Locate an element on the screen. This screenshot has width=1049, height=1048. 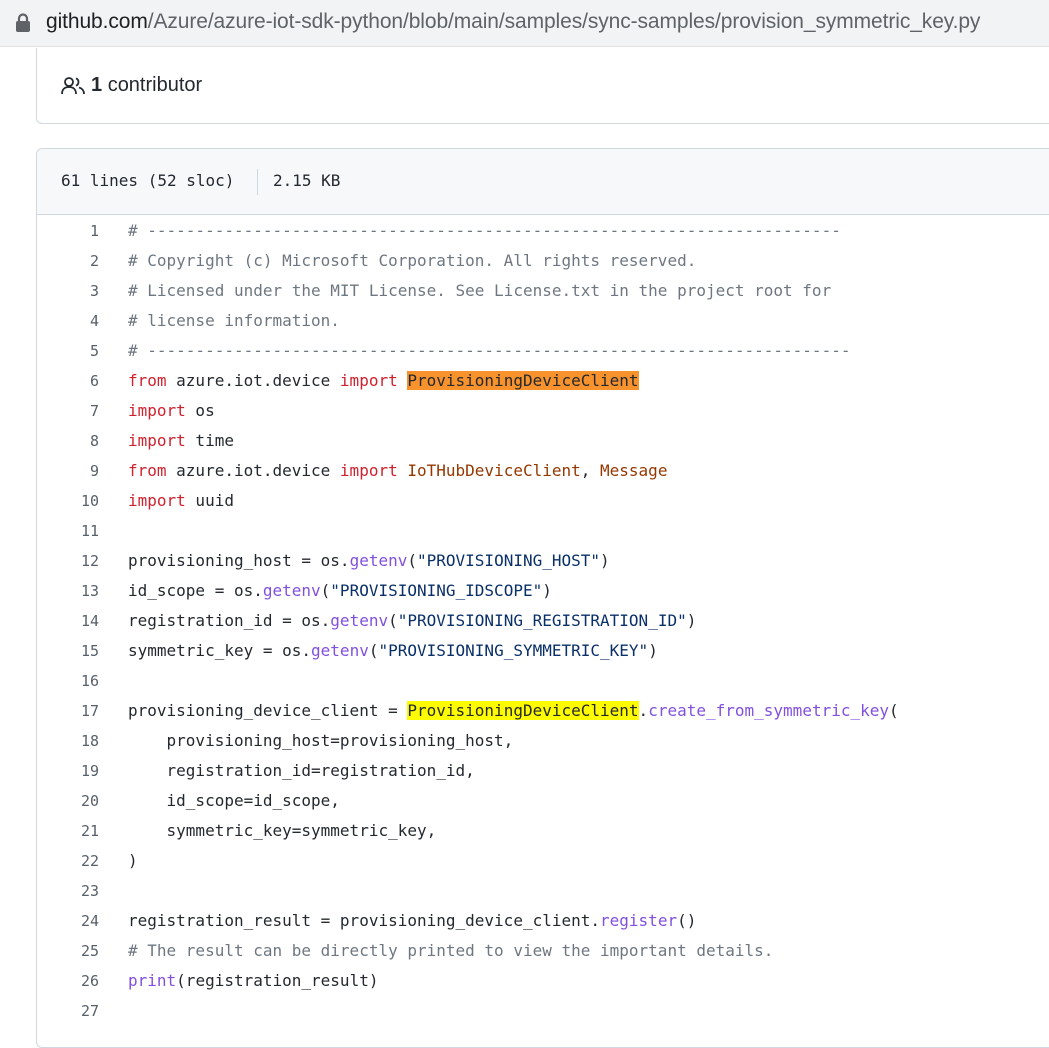
line-number: 27 is located at coordinates (68, 1011).